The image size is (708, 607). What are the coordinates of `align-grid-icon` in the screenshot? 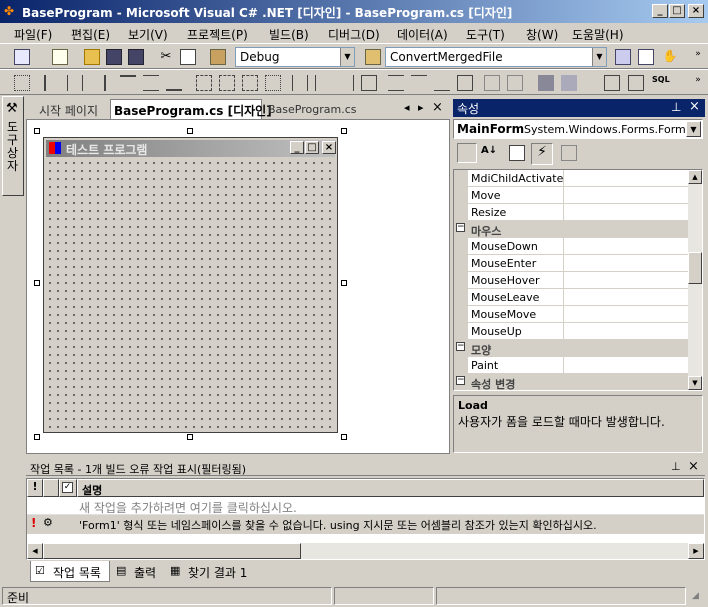 It's located at (22, 83).